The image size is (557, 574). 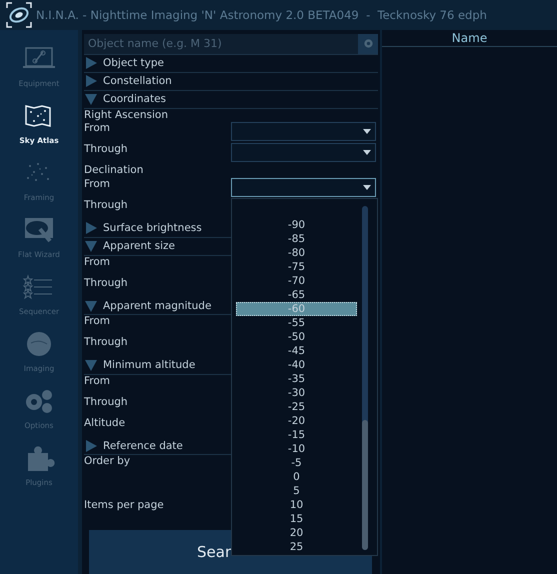 I want to click on group-heading: Right Ascension, so click(x=126, y=114).